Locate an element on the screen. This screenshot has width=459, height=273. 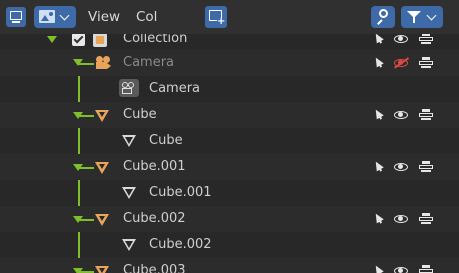
outliner-editor-icon is located at coordinates (16, 15).